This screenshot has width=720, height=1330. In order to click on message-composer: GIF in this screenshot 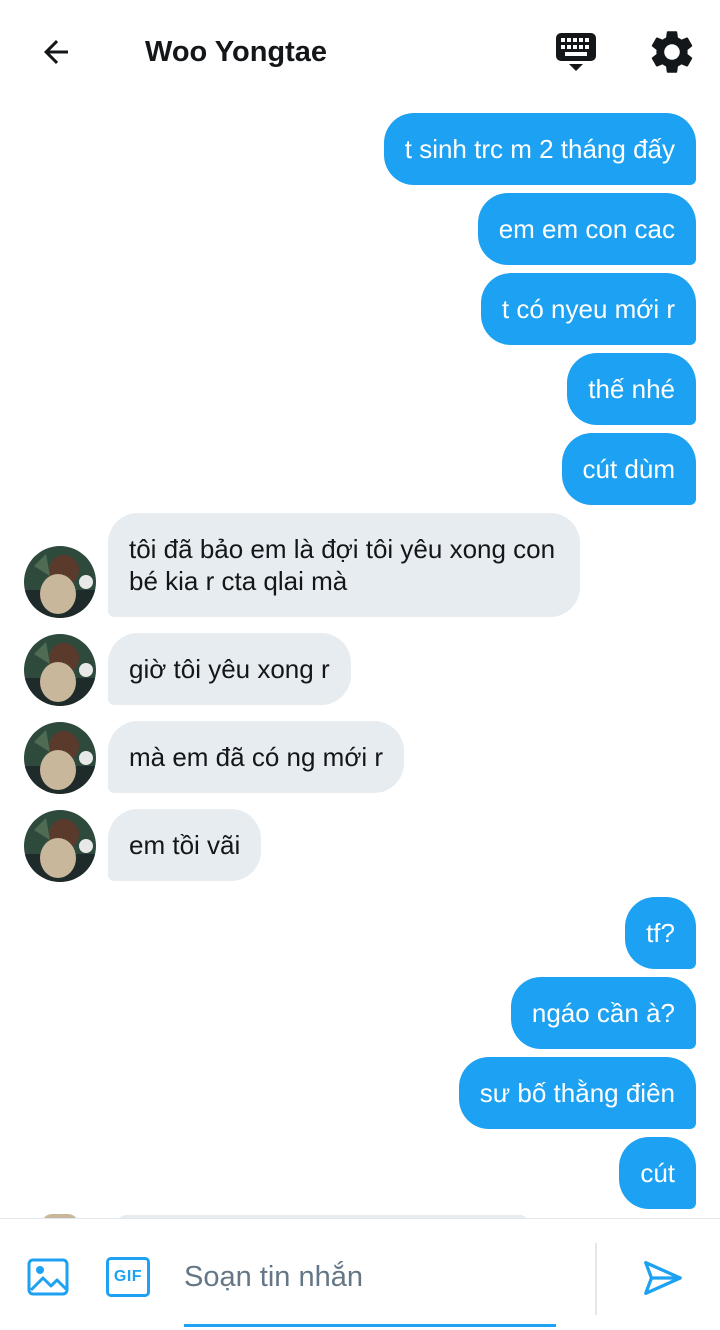, I will do `click(360, 1274)`.